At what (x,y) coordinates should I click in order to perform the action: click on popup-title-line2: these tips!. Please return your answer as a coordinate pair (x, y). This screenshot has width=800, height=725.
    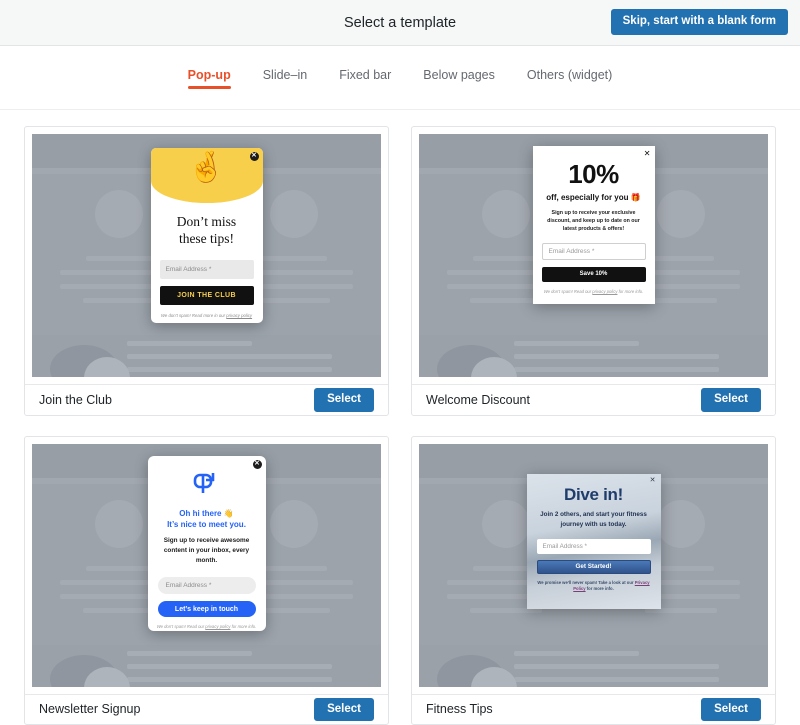
    Looking at the image, I should click on (206, 238).